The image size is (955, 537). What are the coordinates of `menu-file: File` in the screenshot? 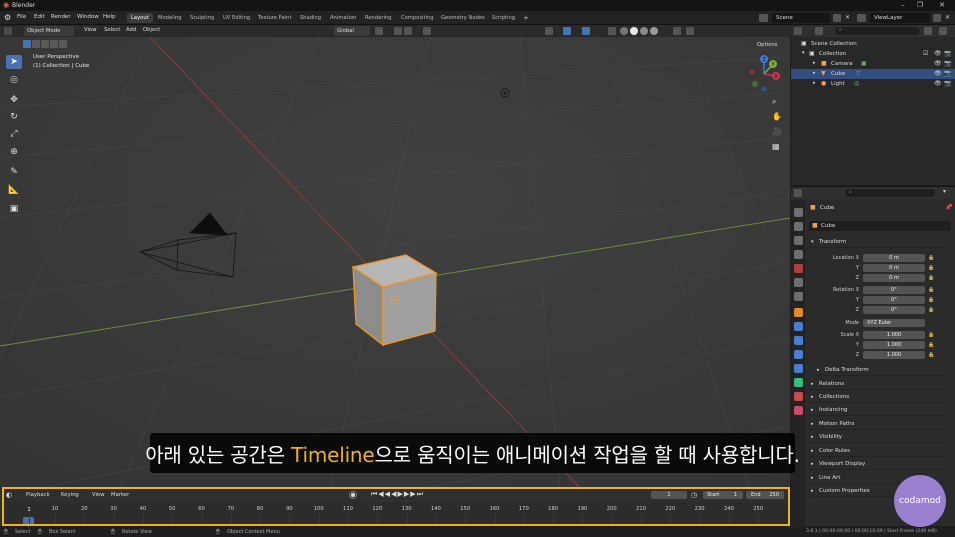 It's located at (21, 17).